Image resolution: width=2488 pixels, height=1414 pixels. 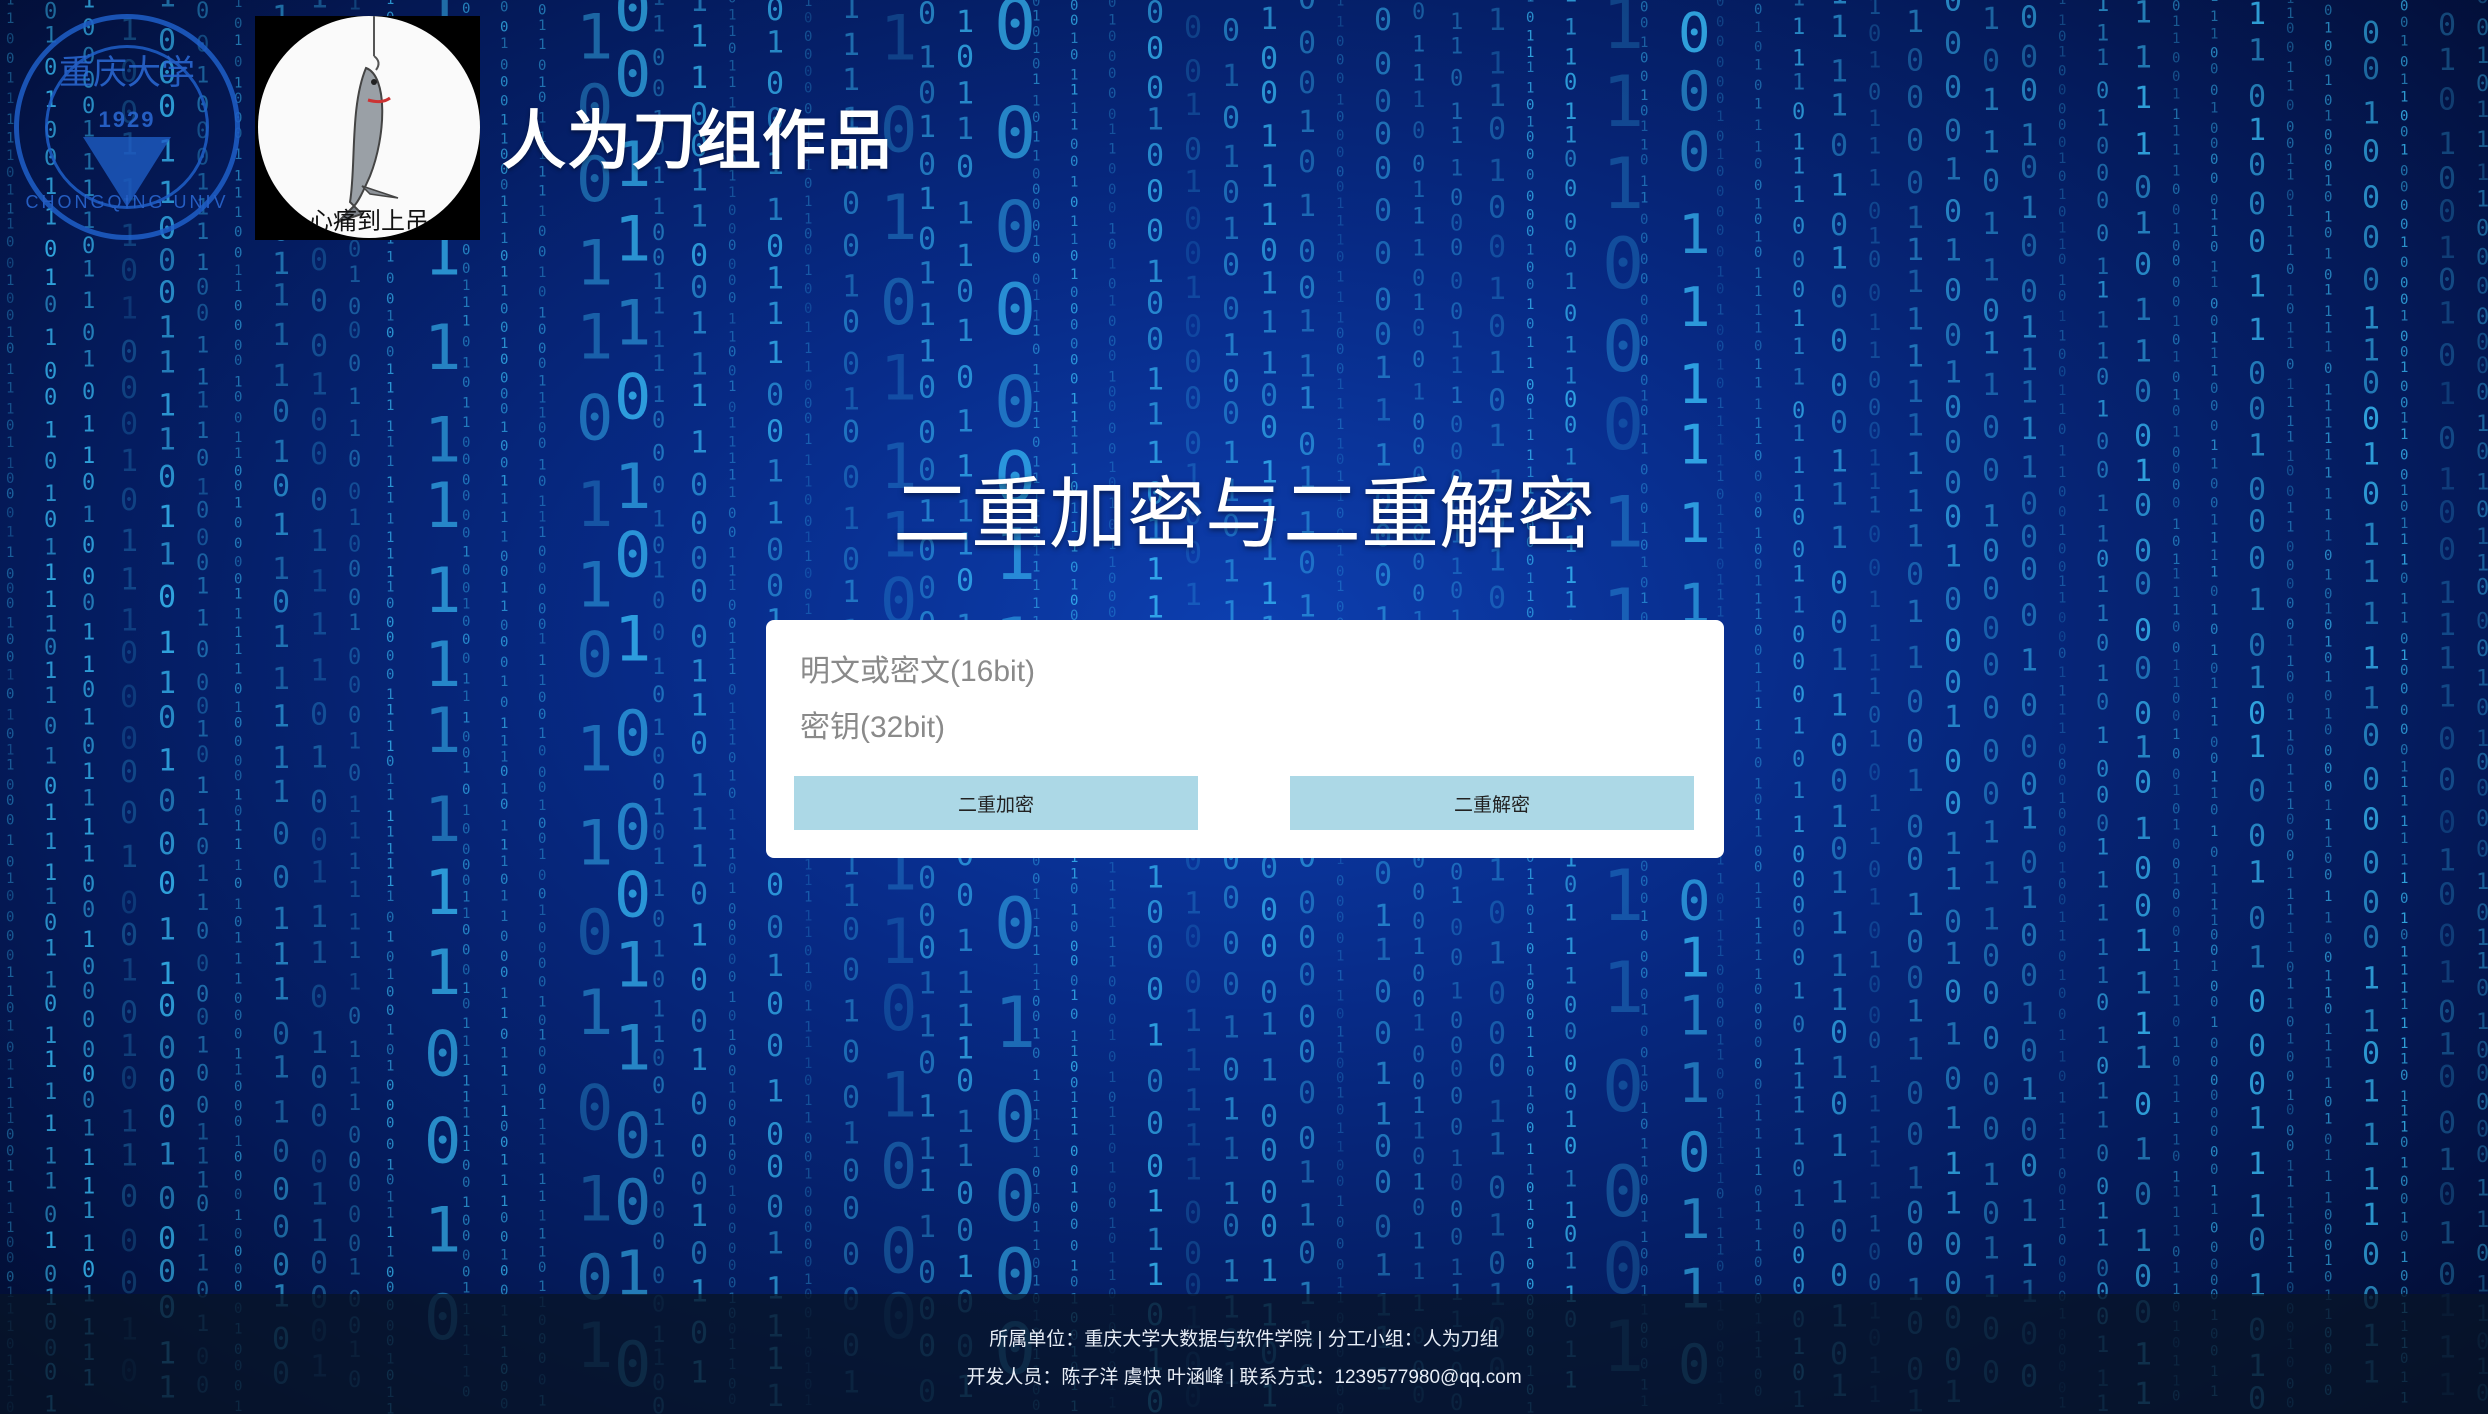 I want to click on double-encrypt-button: 二重加密, so click(x=996, y=803).